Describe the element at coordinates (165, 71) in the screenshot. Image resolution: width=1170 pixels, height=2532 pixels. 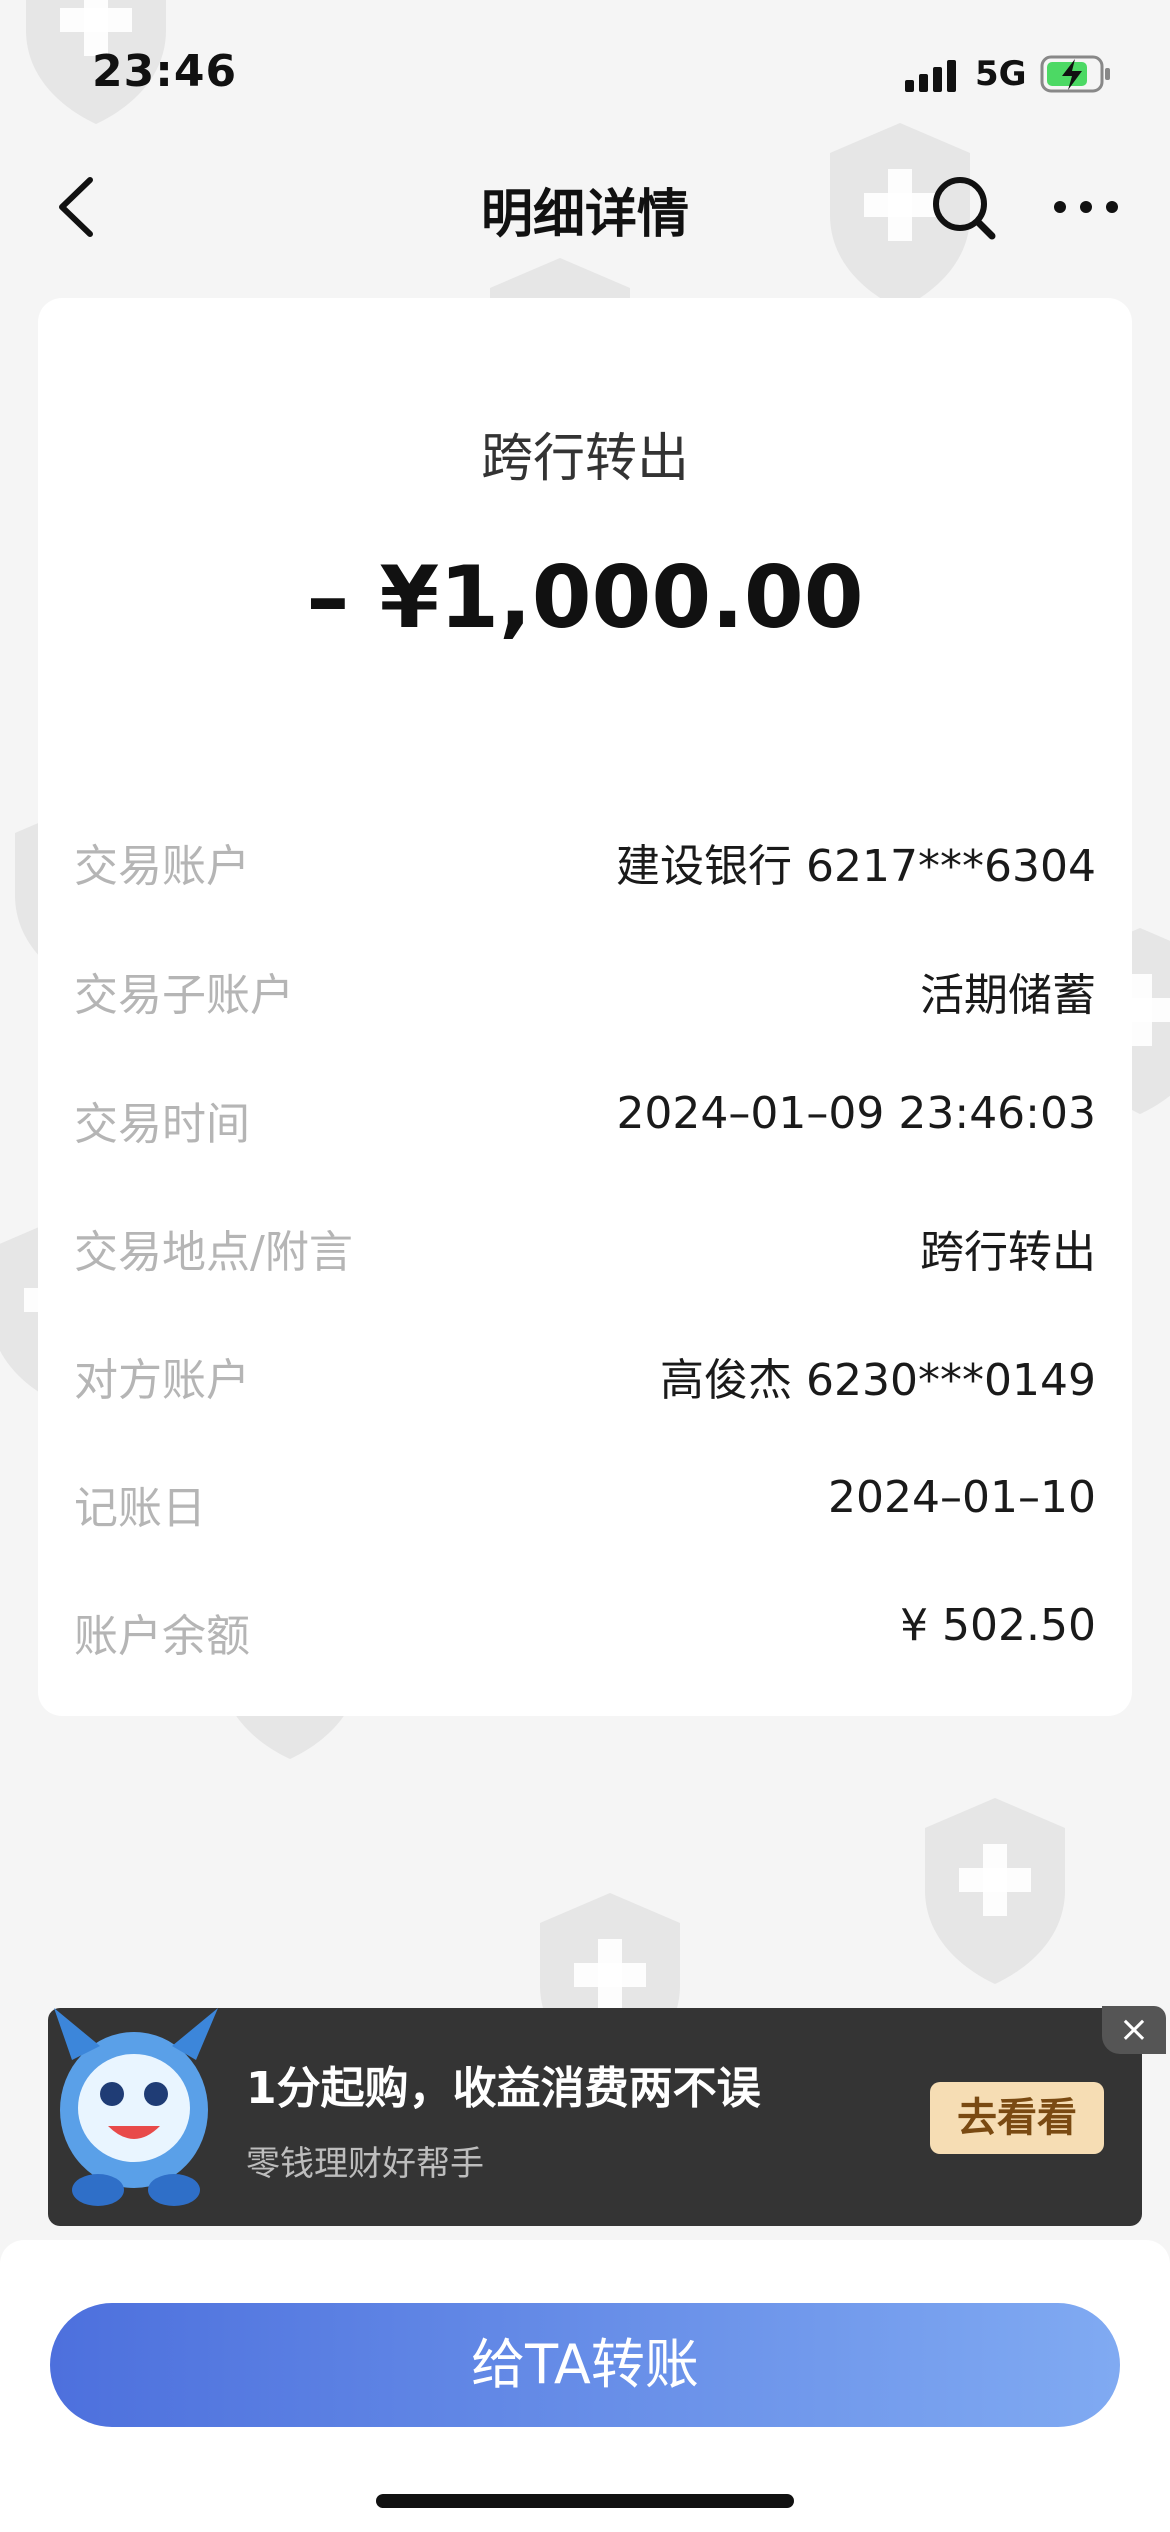
I see `status-time: 23:46` at that location.